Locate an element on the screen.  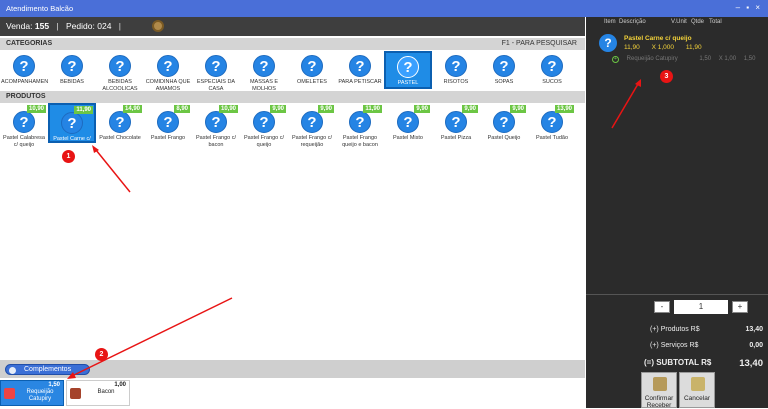
col-vunit: V.Unit is located at coordinates (679, 22).